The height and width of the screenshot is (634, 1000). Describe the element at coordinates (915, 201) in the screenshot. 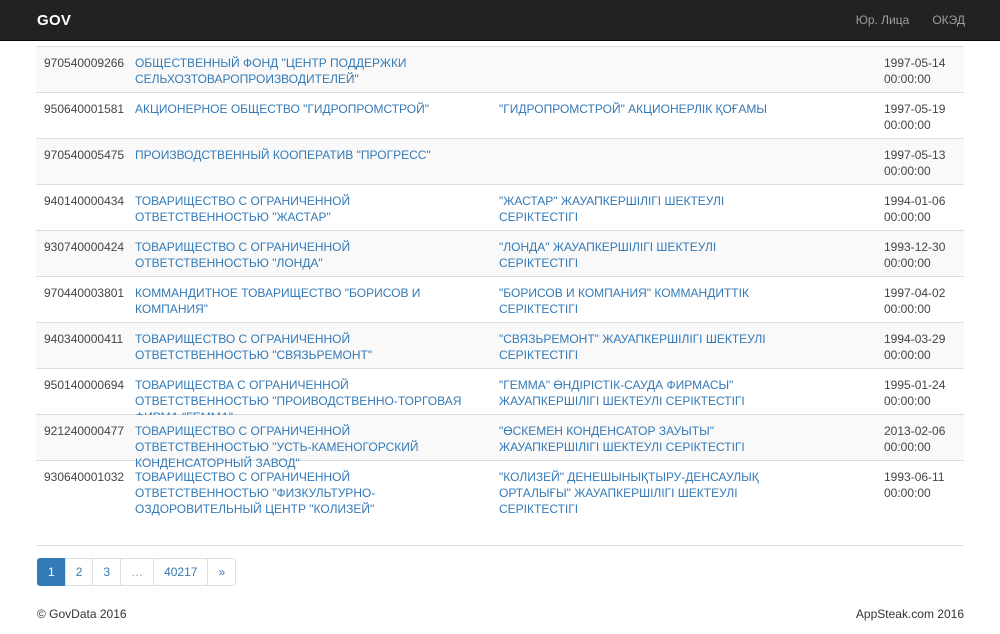

I see `registration-date: 1994-01-06` at that location.